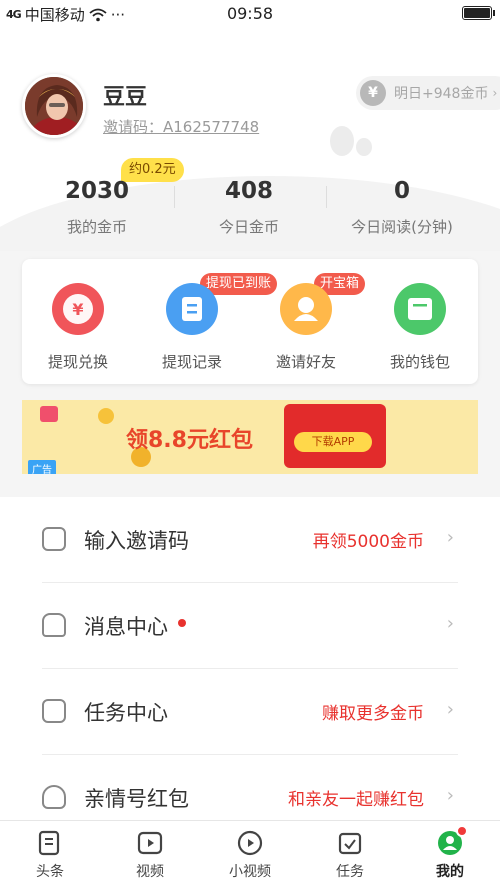  I want to click on news-icon, so click(50, 843).